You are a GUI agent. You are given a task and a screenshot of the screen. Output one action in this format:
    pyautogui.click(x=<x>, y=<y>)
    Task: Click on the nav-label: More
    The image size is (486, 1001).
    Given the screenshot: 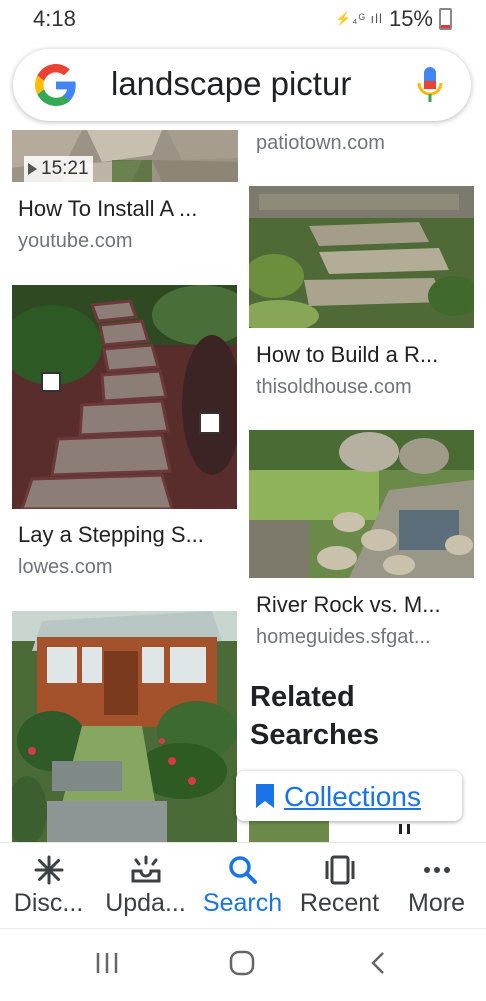 What is the action you would take?
    pyautogui.click(x=436, y=903)
    